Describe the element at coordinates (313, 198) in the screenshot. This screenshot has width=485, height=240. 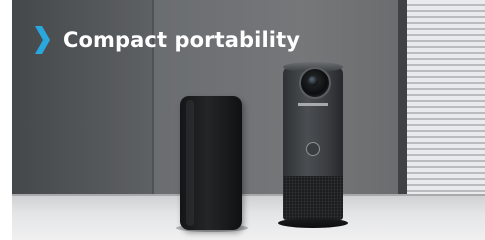
I see `camera-speaker-grille` at that location.